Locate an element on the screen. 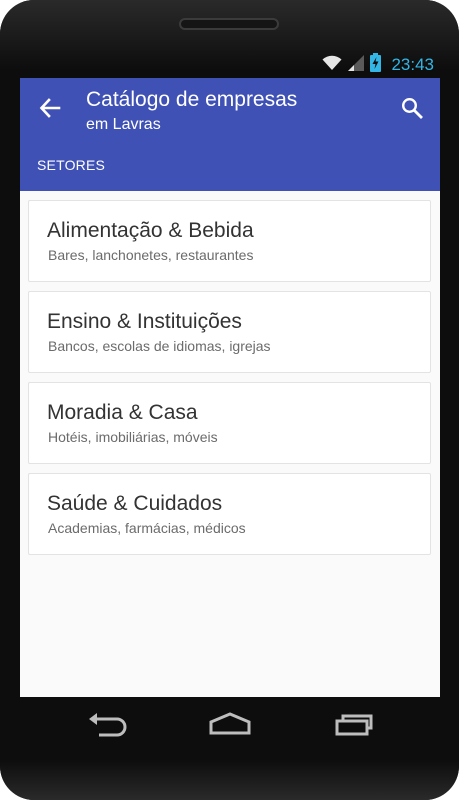  device-bottom-sheen is located at coordinates (229, 780).